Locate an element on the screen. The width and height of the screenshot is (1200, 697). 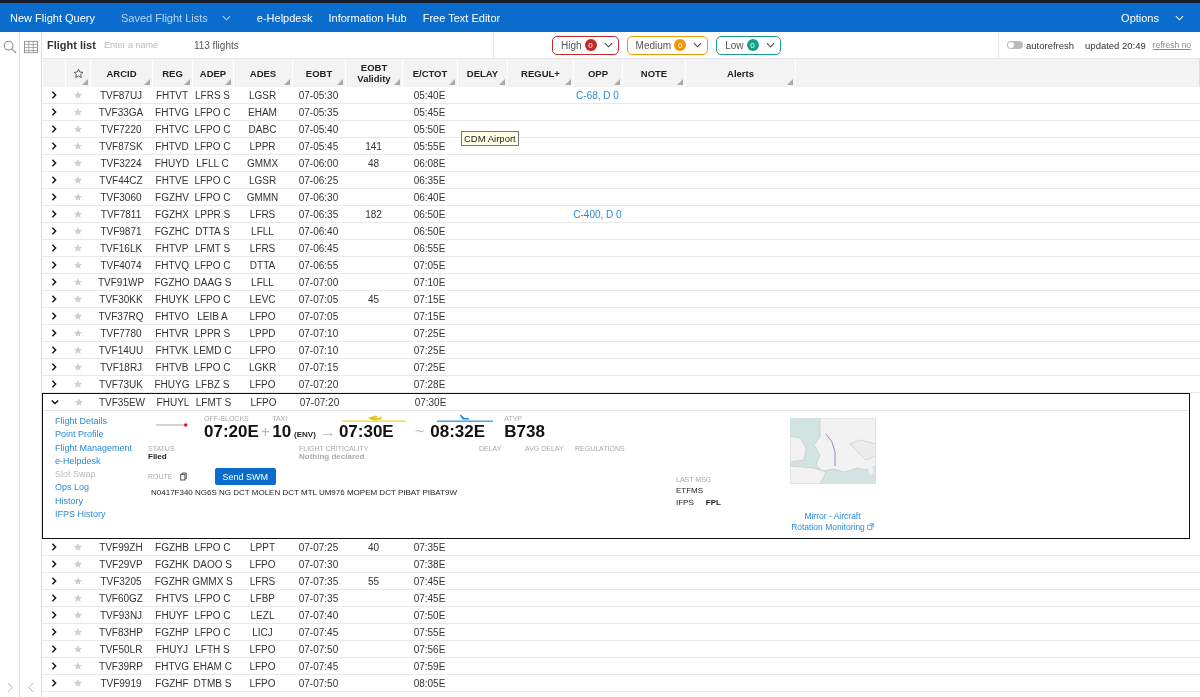
nav-item: Information Hub is located at coordinates (367, 17).